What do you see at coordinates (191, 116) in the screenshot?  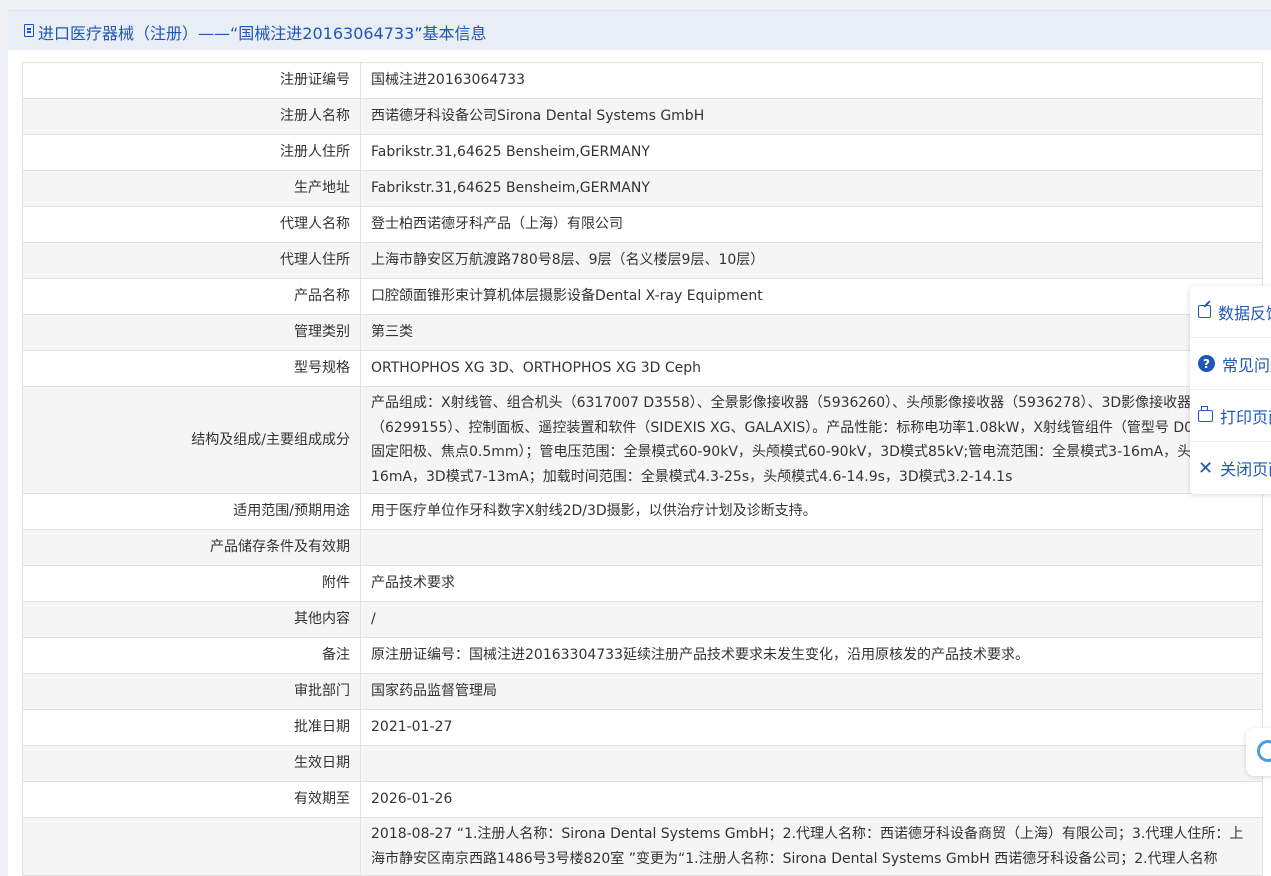 I see `field-label: 注册人名称` at bounding box center [191, 116].